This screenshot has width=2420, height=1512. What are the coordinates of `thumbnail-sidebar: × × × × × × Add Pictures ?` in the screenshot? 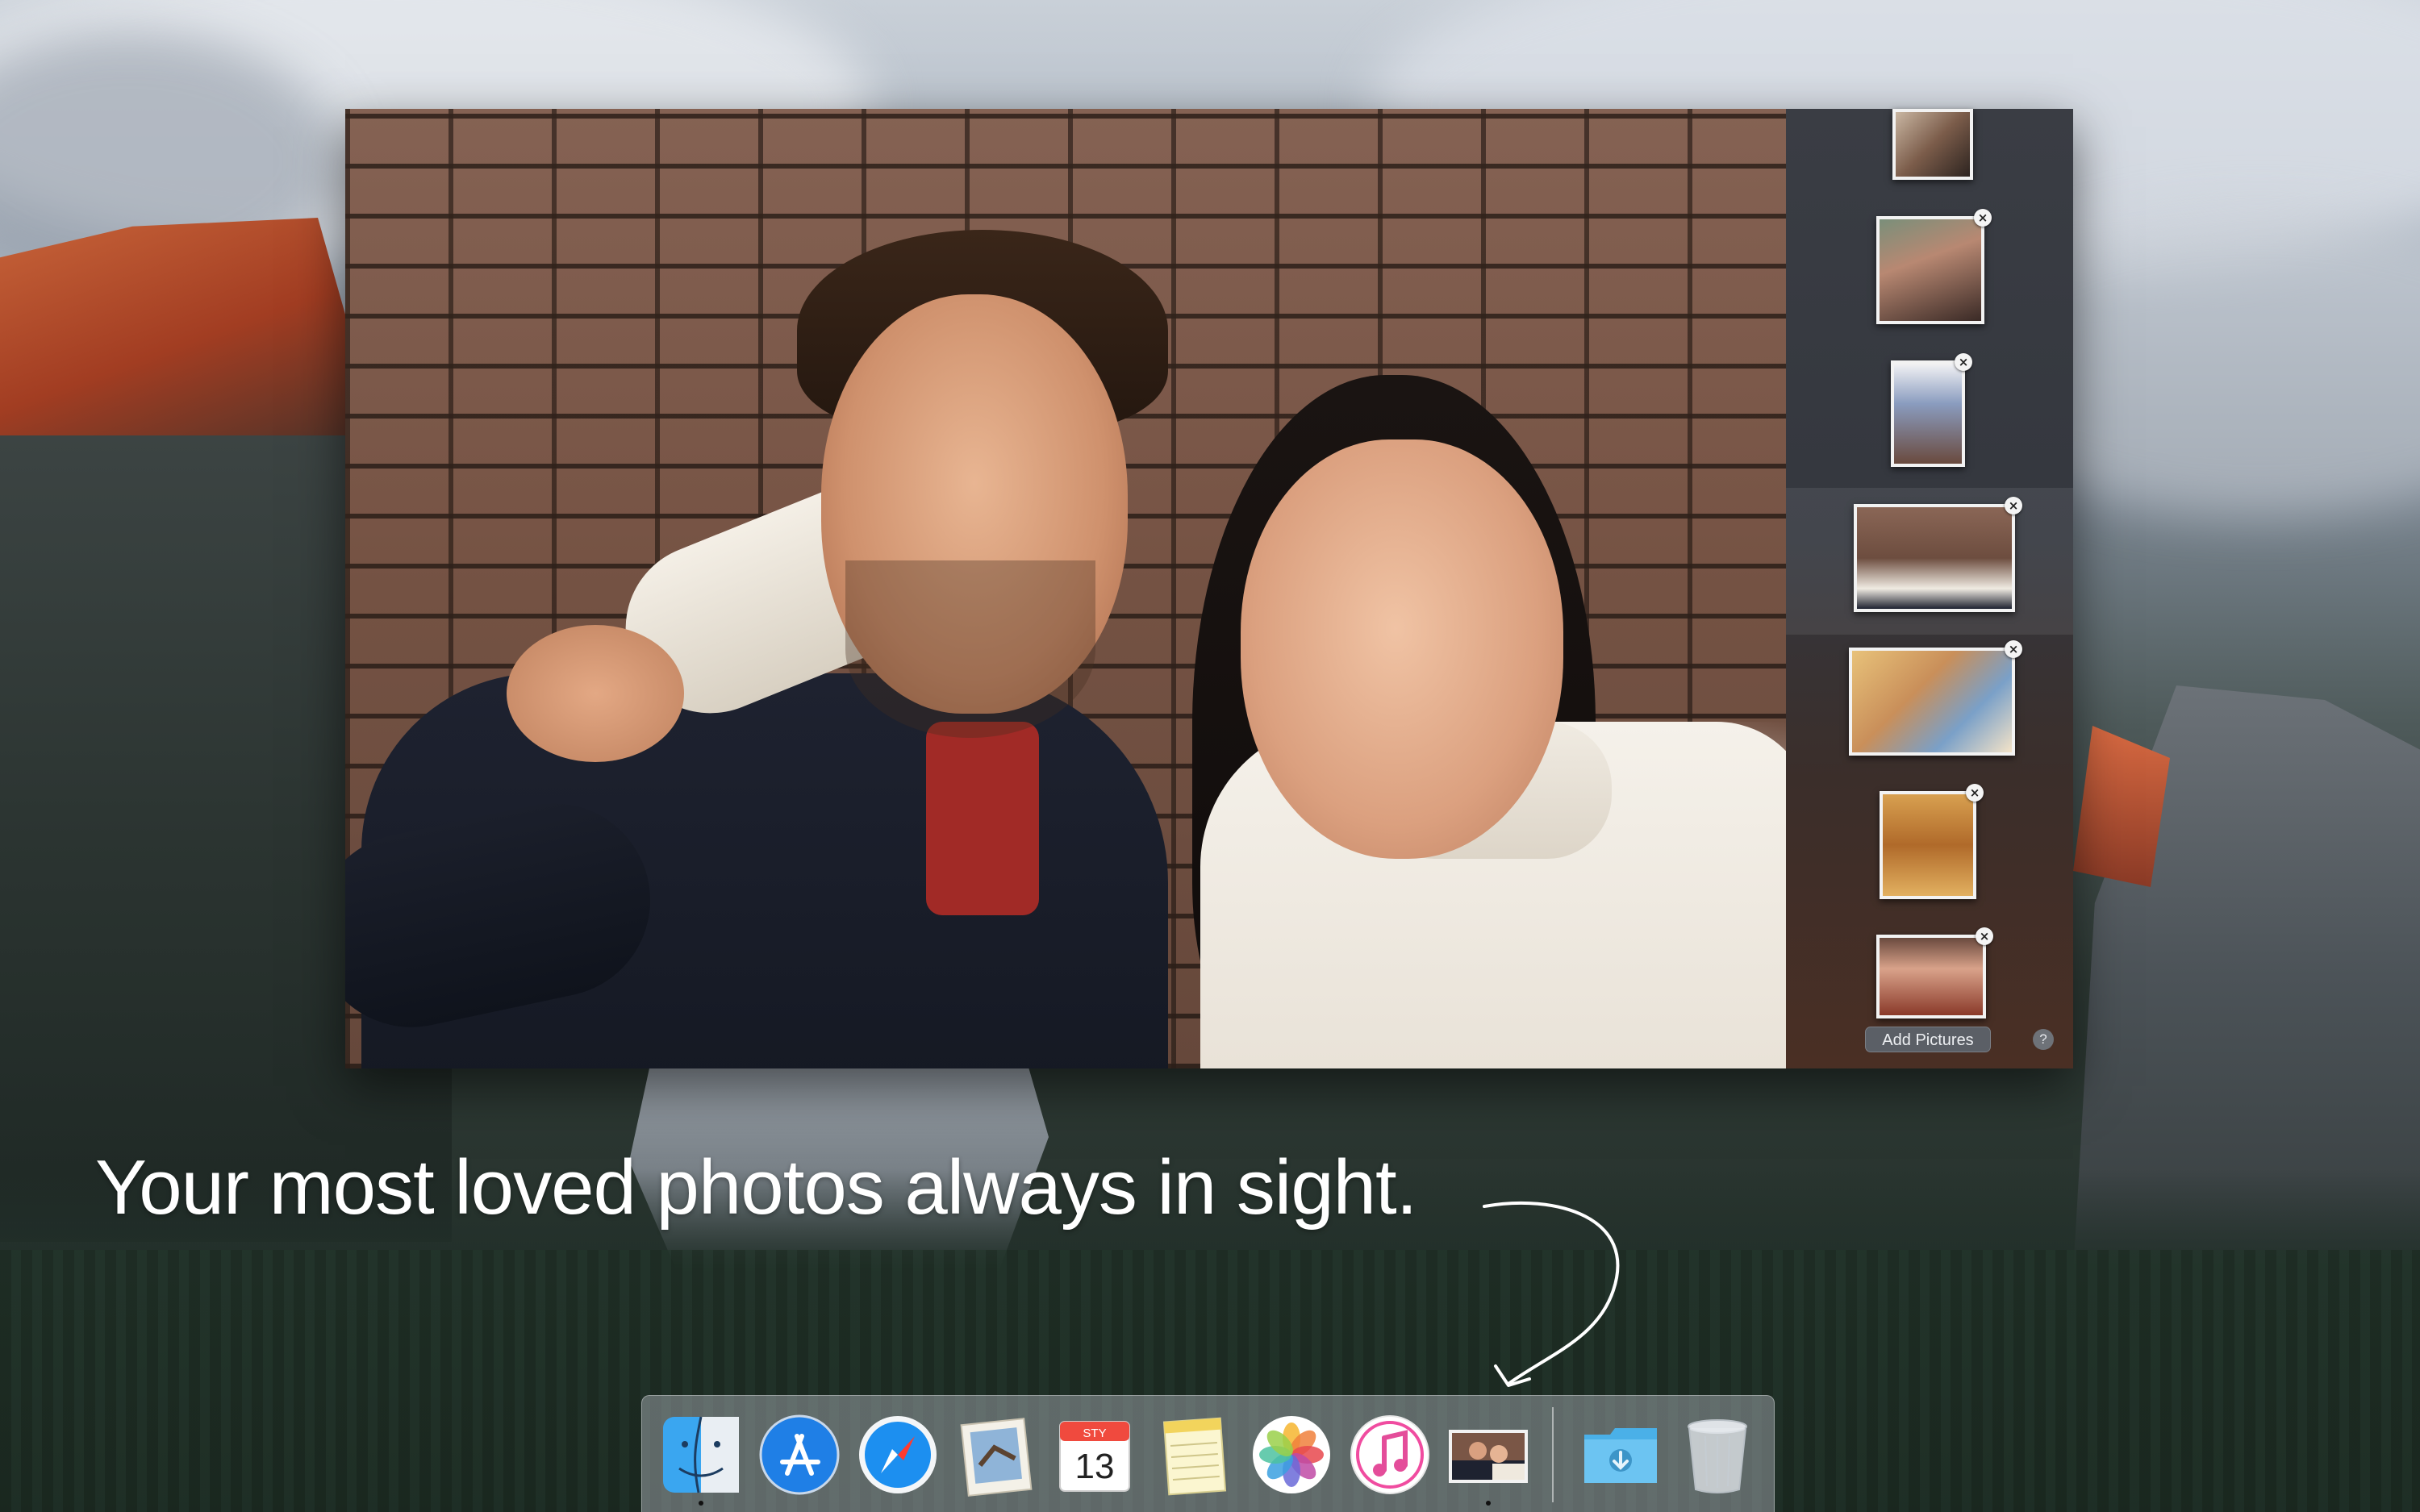 It's located at (1930, 588).